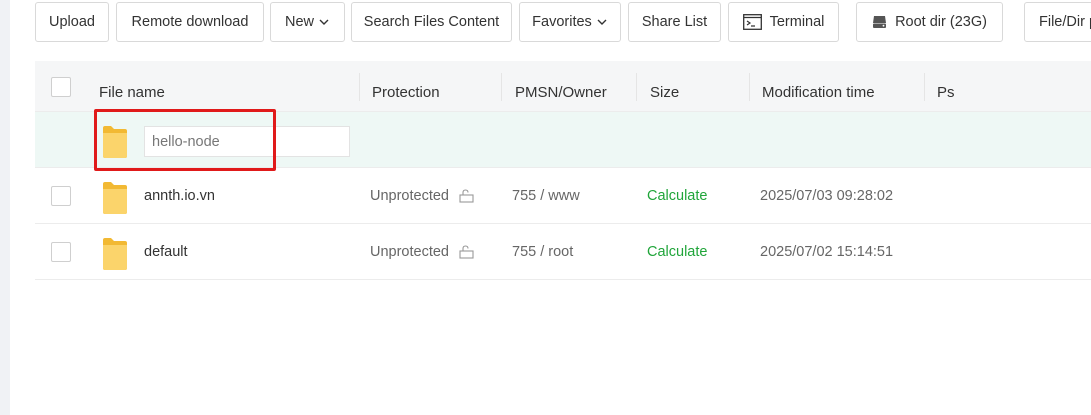 Image resolution: width=1091 pixels, height=415 pixels. I want to click on terminal-icon, so click(752, 22).